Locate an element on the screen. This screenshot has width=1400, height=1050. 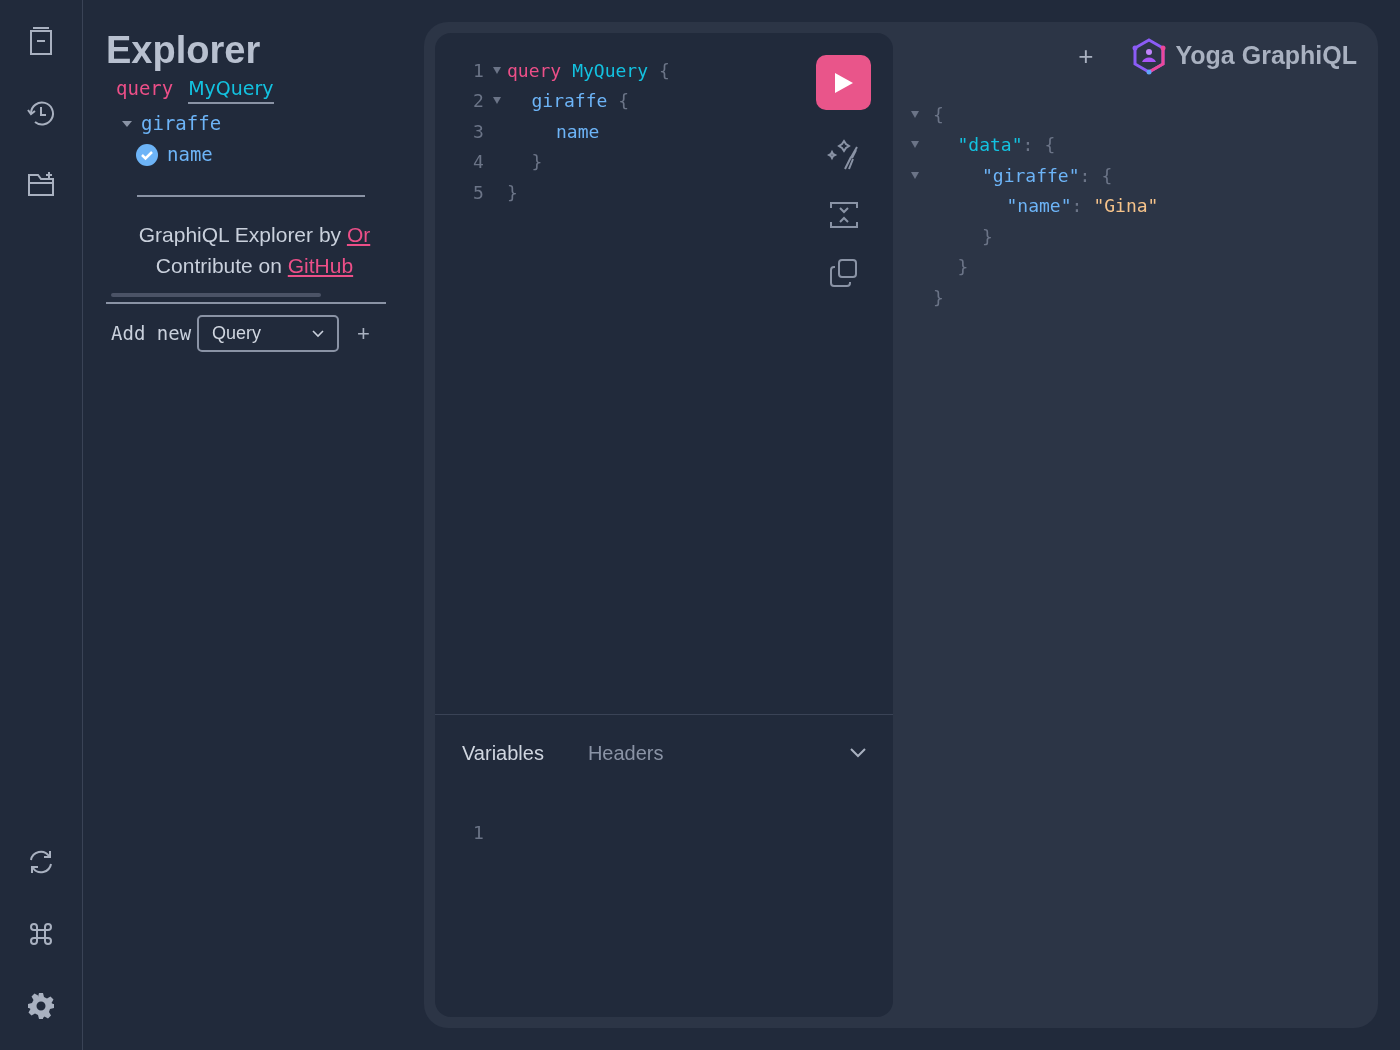
add-operation-button: + is located at coordinates (363, 333).